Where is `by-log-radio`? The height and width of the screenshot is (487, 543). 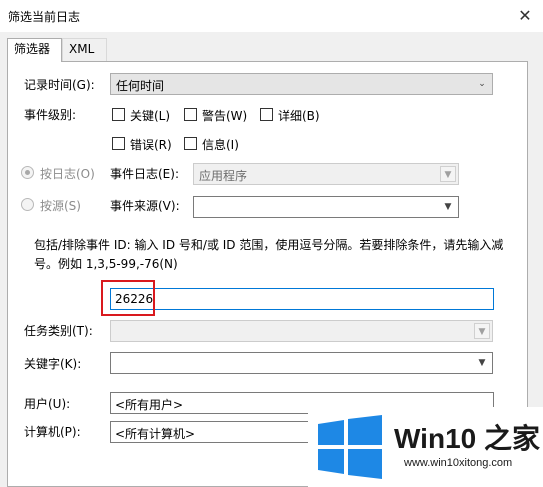 by-log-radio is located at coordinates (27, 172).